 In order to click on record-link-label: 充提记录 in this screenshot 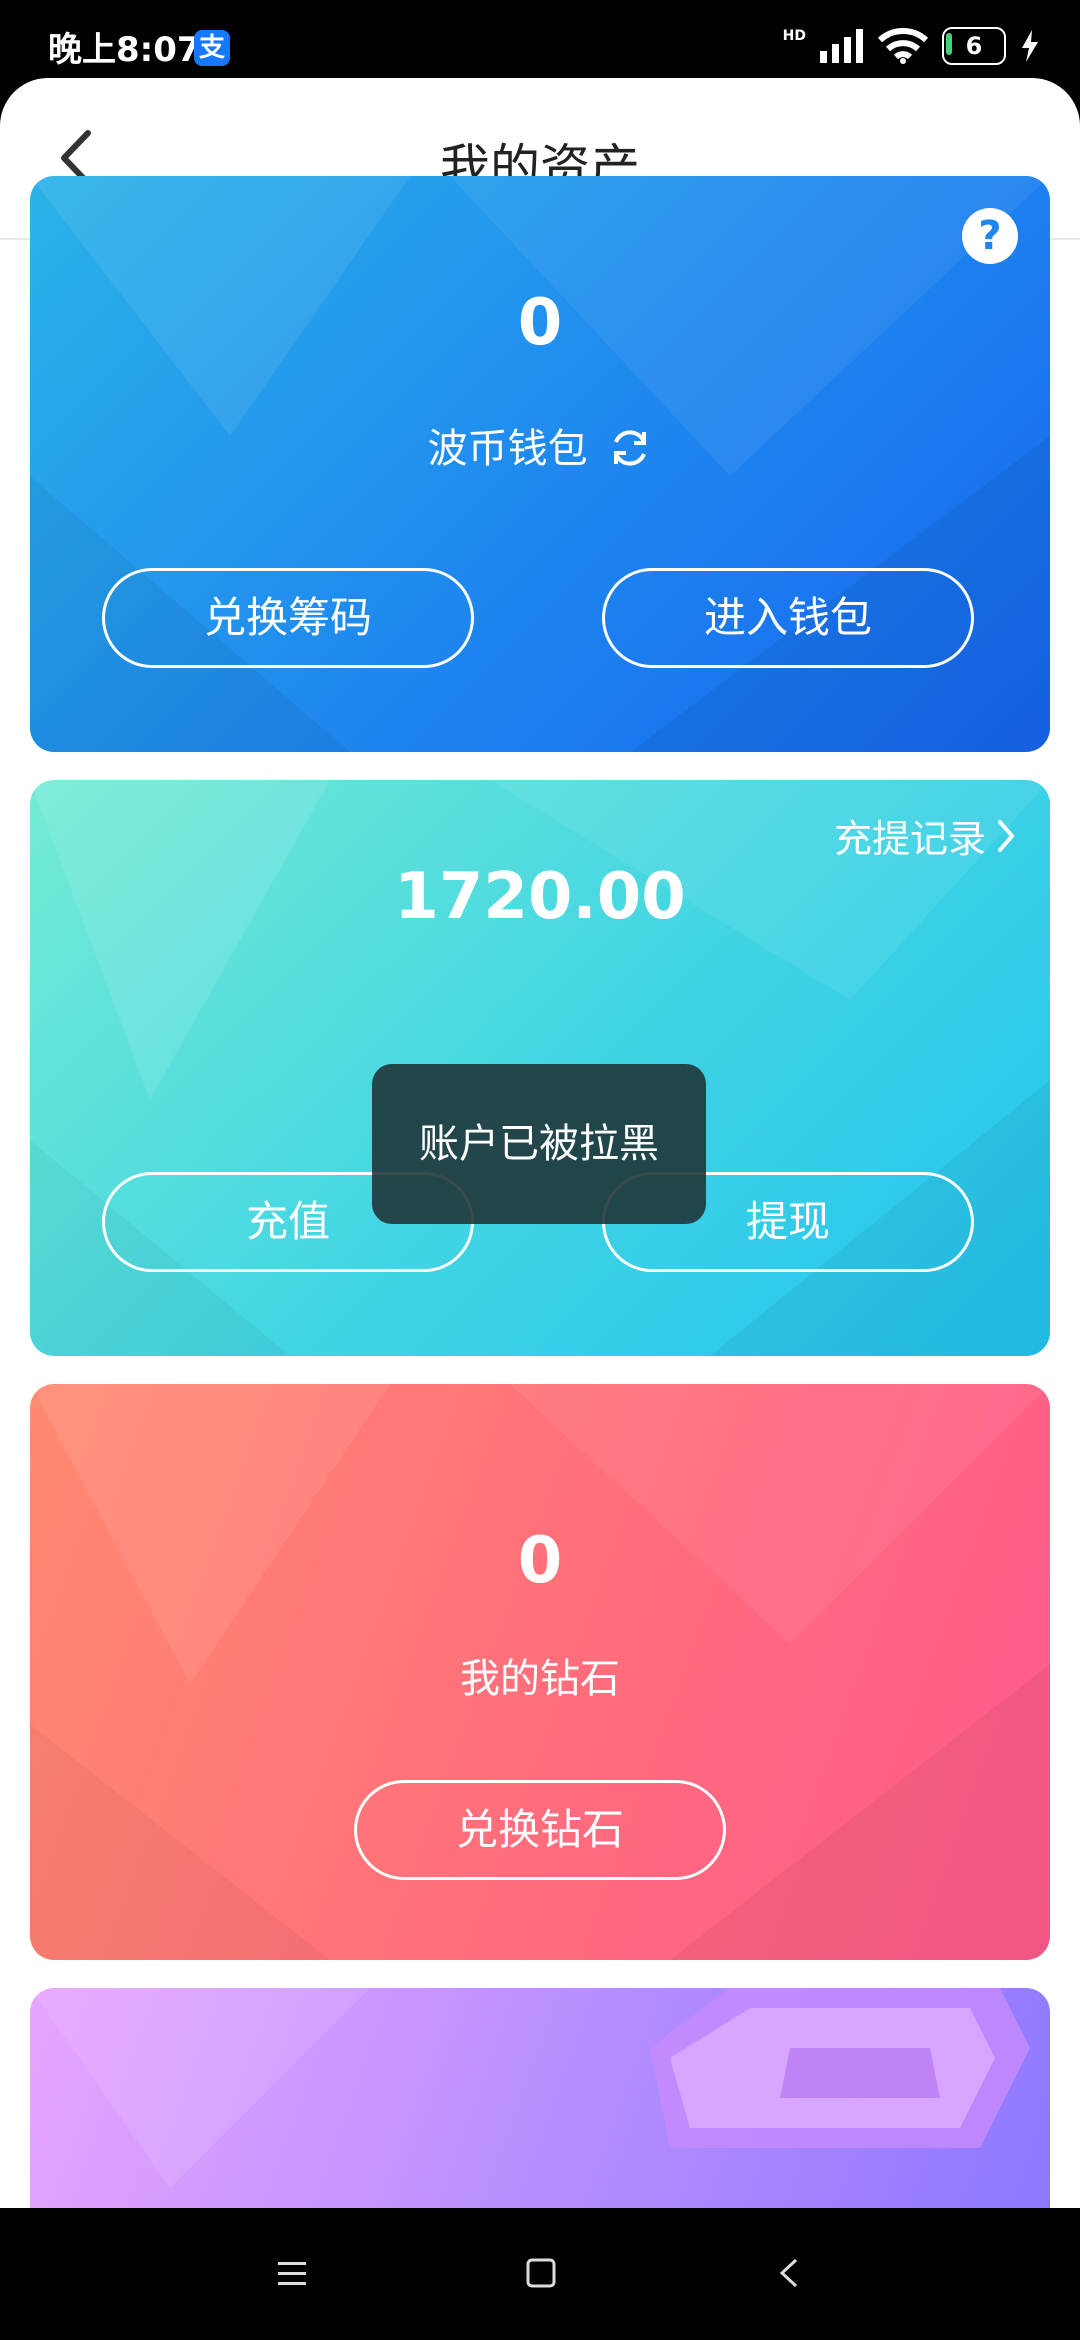, I will do `click(909, 839)`.